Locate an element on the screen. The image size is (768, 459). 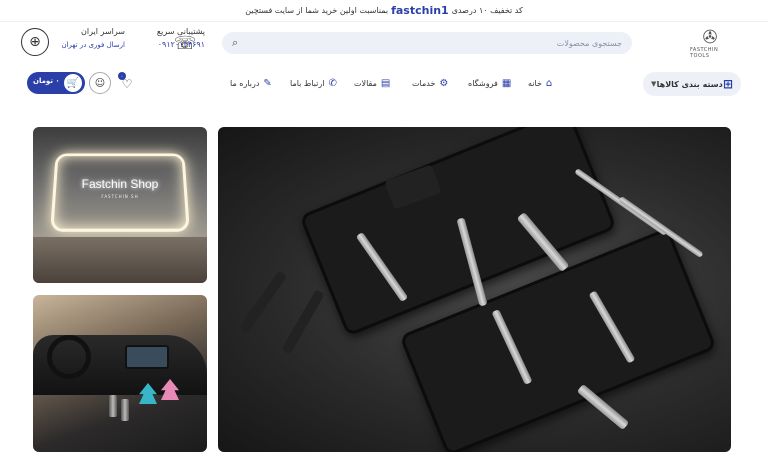
support-info: پشتیبانی سریع ۰۹۱۲۰۱۳۴۶۹۱ is located at coordinates (160, 43).